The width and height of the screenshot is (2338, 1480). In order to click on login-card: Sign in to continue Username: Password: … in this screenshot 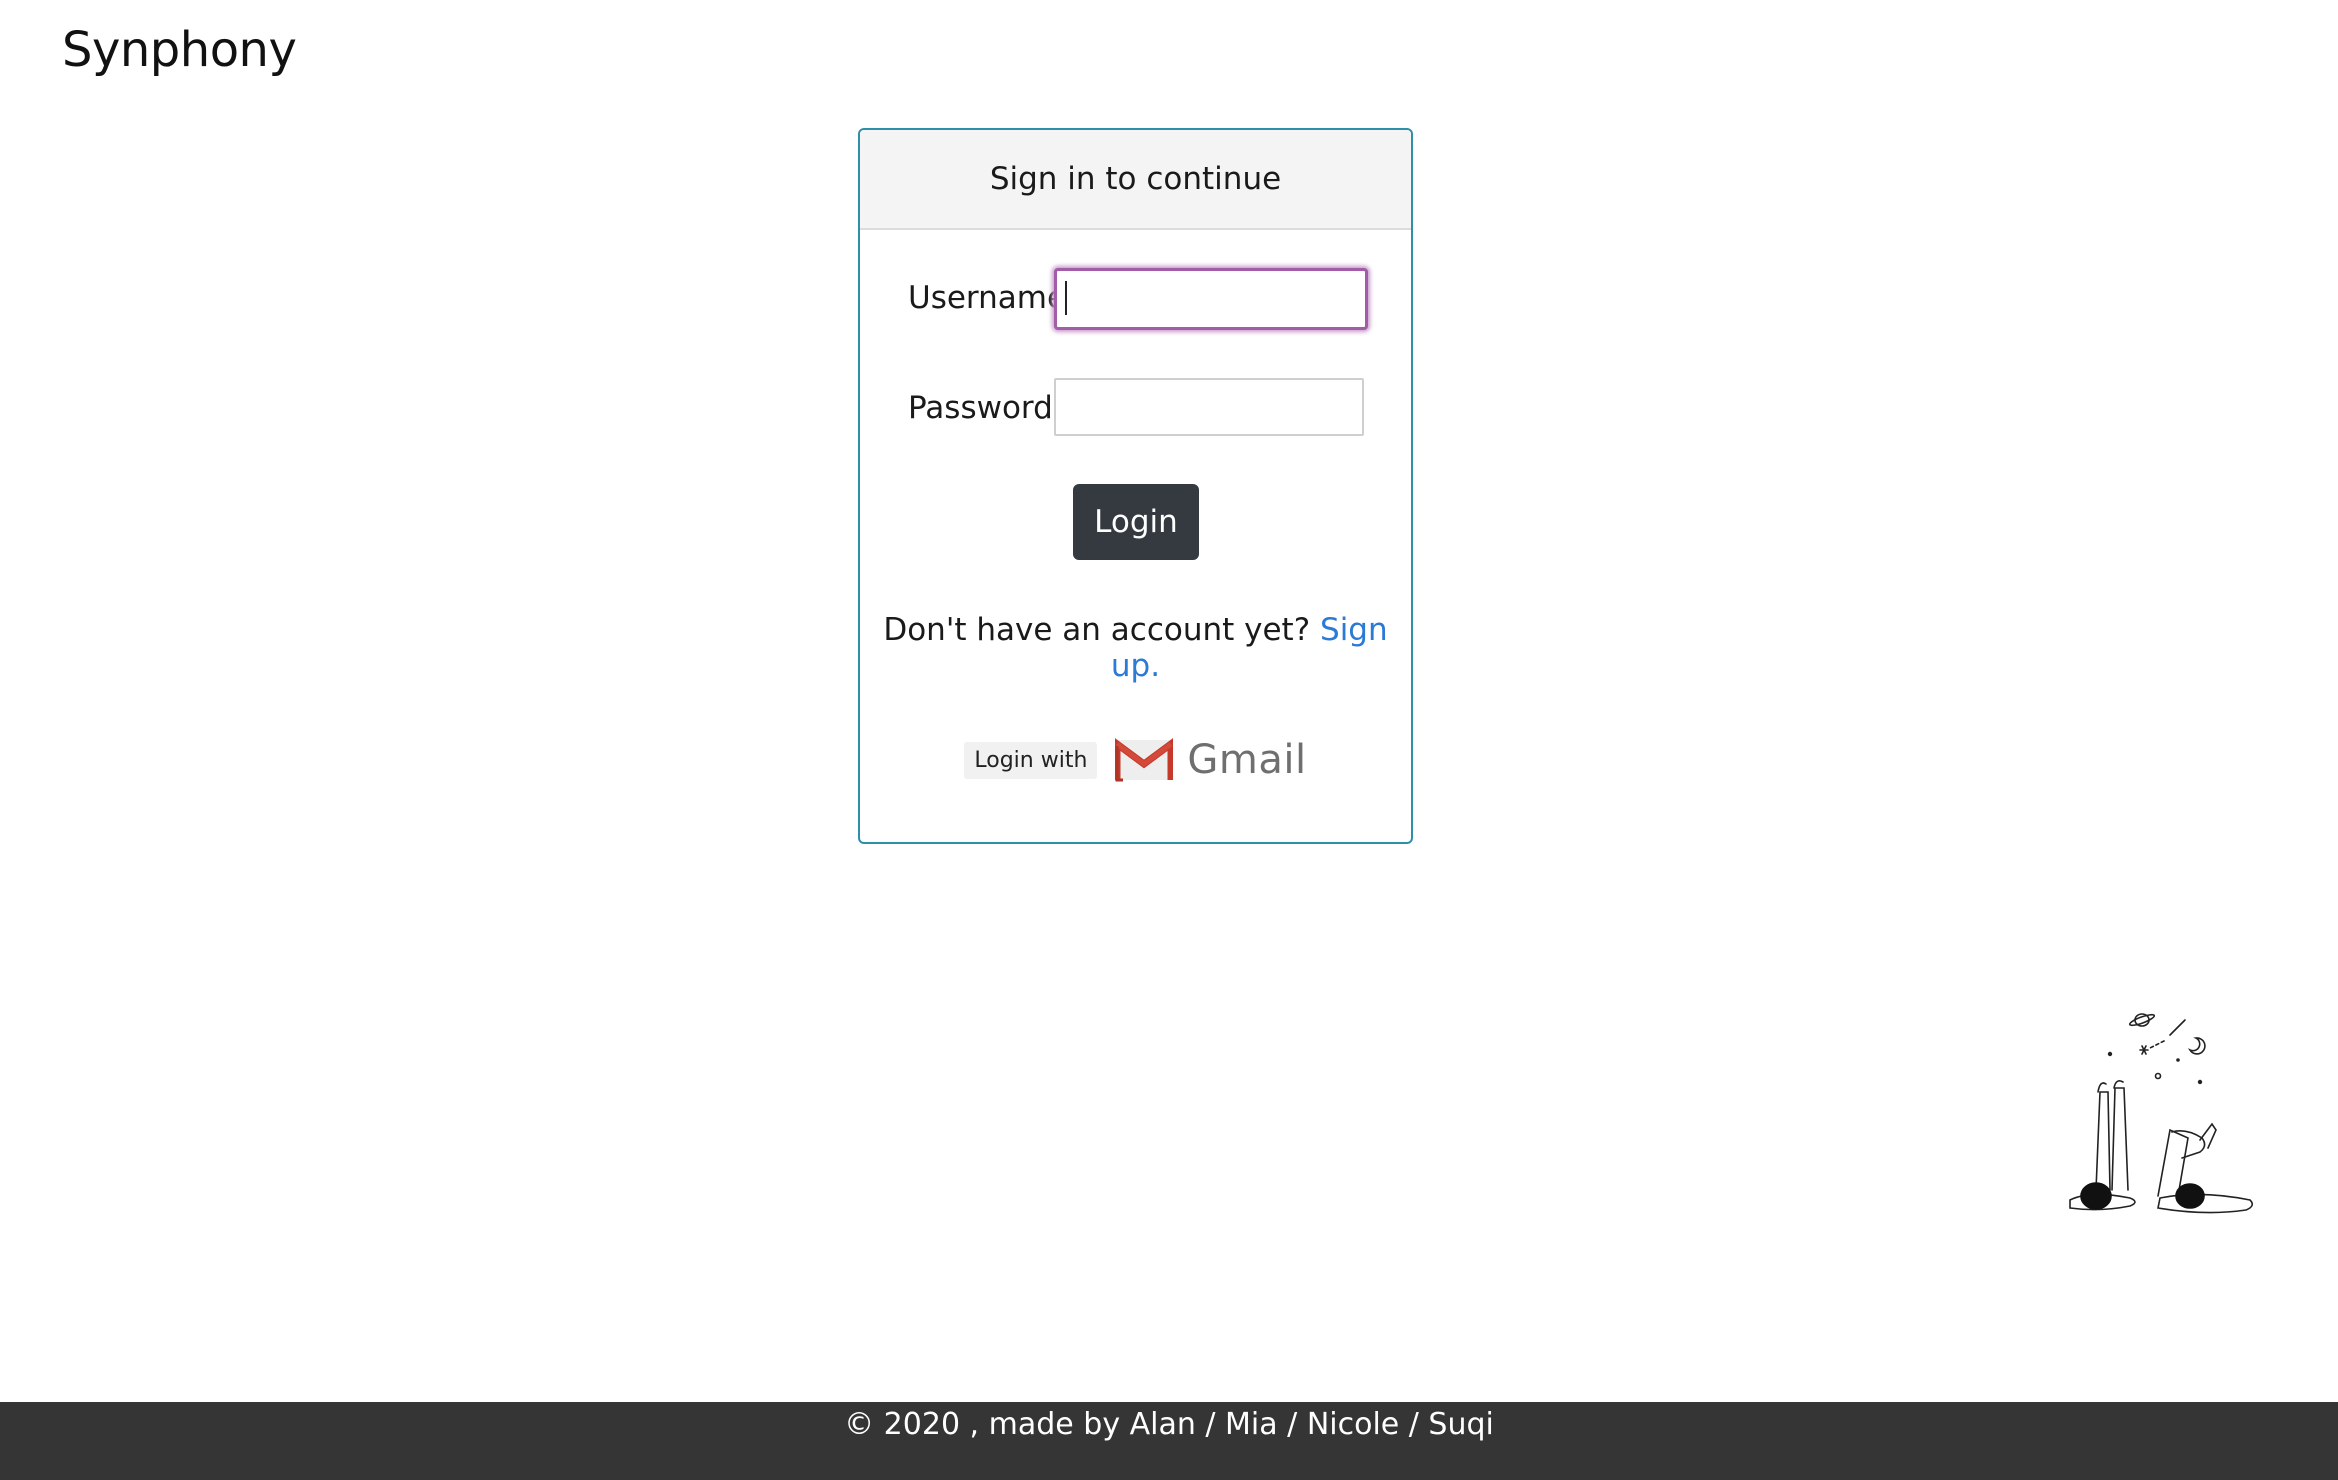, I will do `click(1135, 486)`.